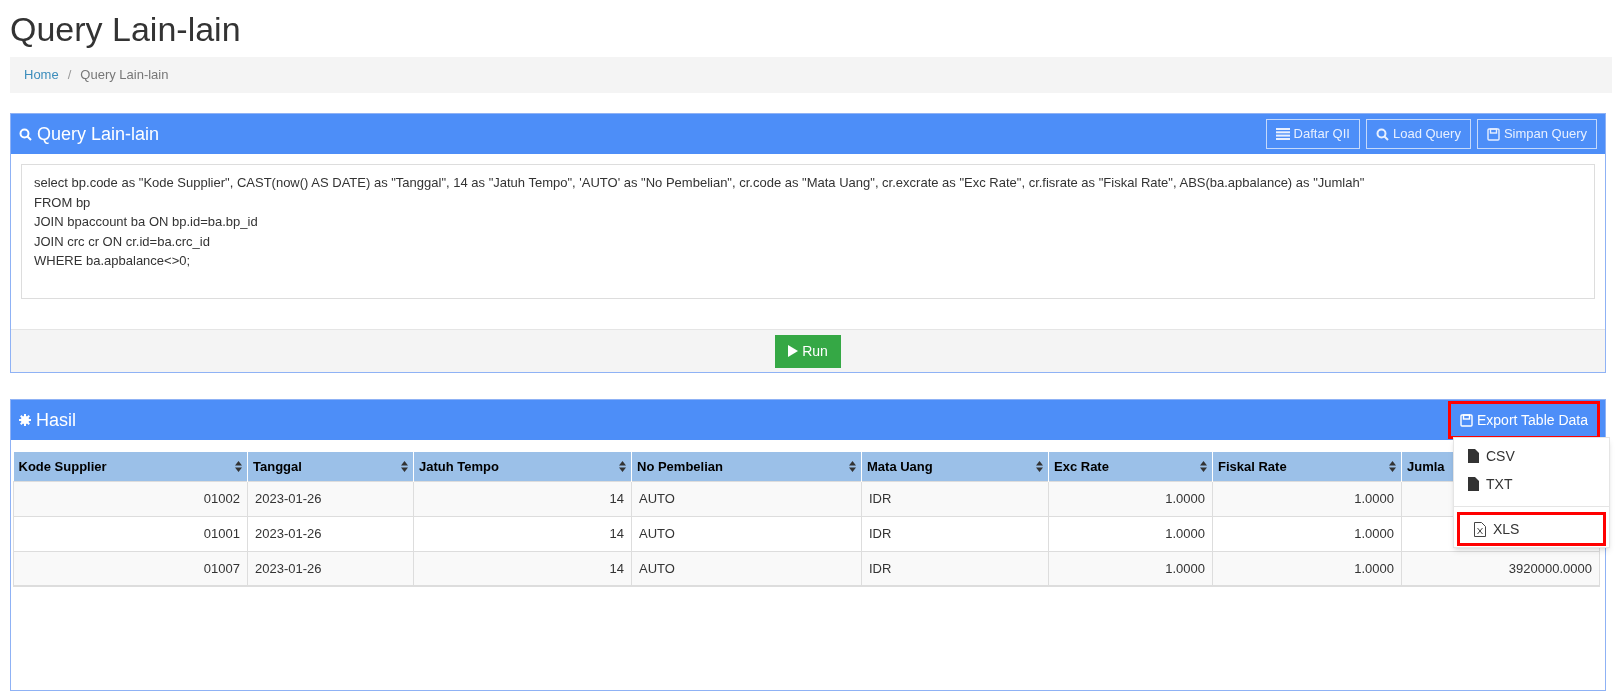 The height and width of the screenshot is (699, 1622). I want to click on column-header: Exc Rate, so click(1130, 466).